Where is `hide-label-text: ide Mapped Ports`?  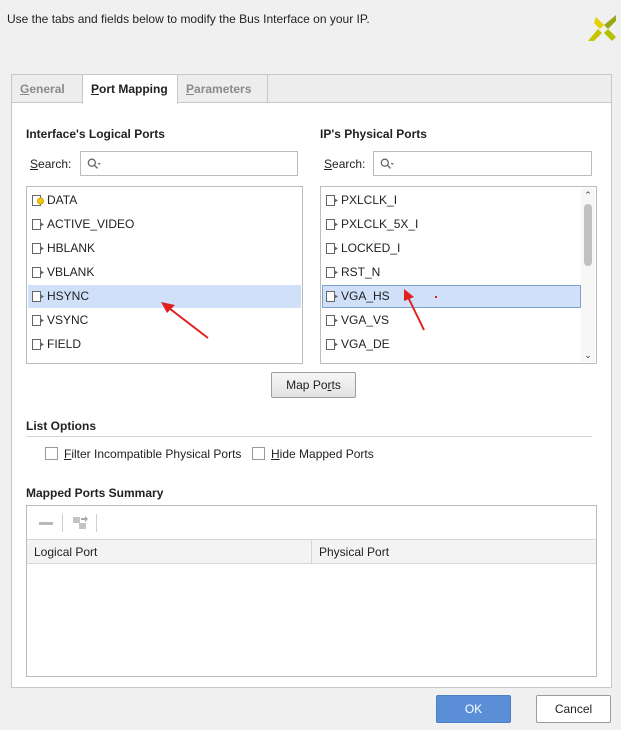
hide-label-text: ide Mapped Ports is located at coordinates (326, 454).